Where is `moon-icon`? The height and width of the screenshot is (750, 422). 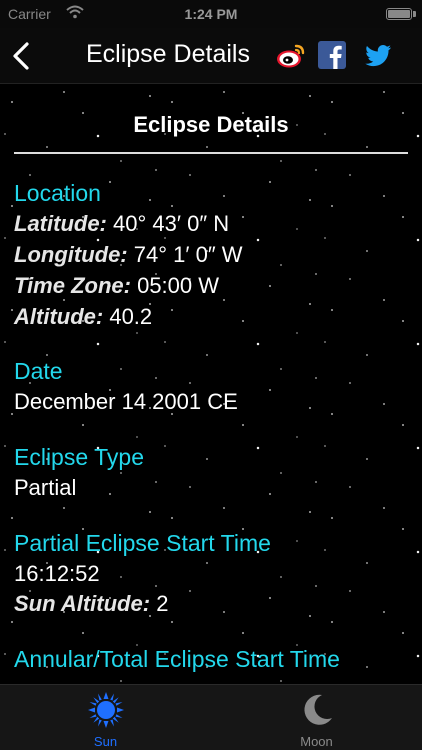
moon-icon is located at coordinates (318, 709).